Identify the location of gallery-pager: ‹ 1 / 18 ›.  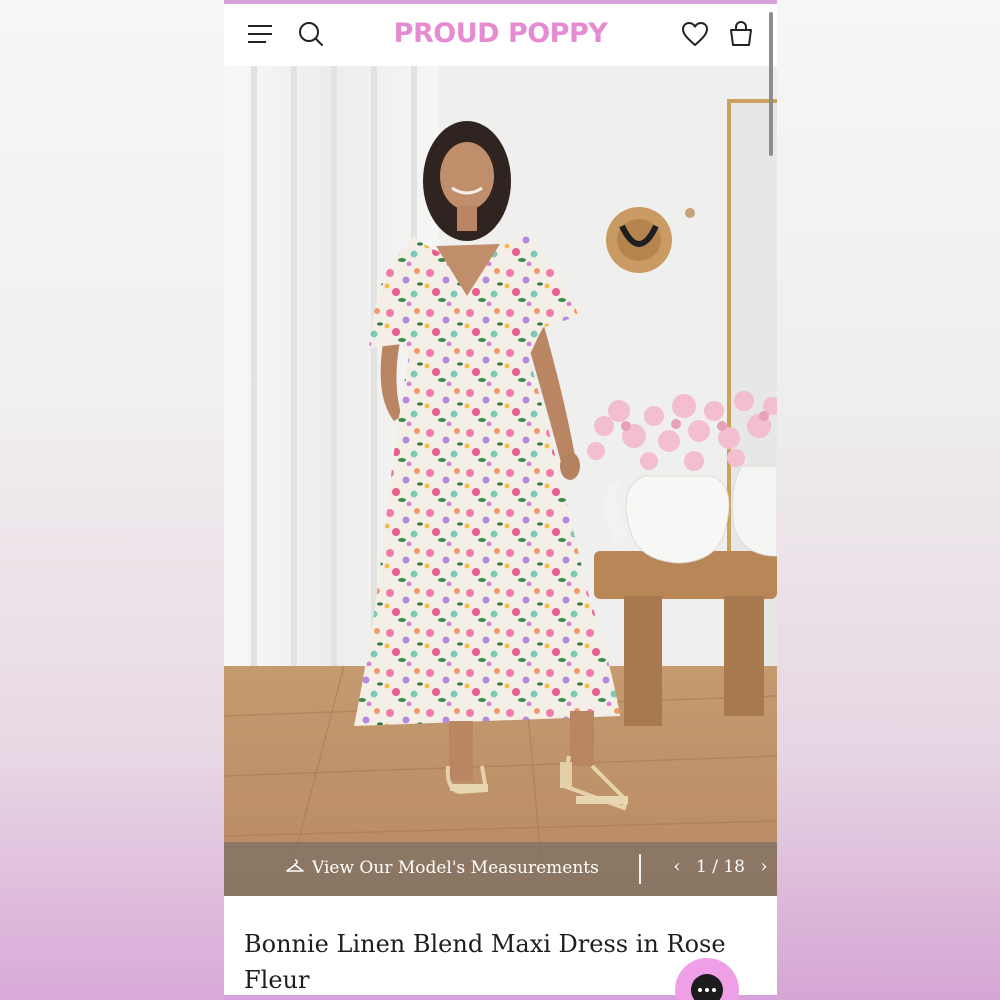
(720, 866).